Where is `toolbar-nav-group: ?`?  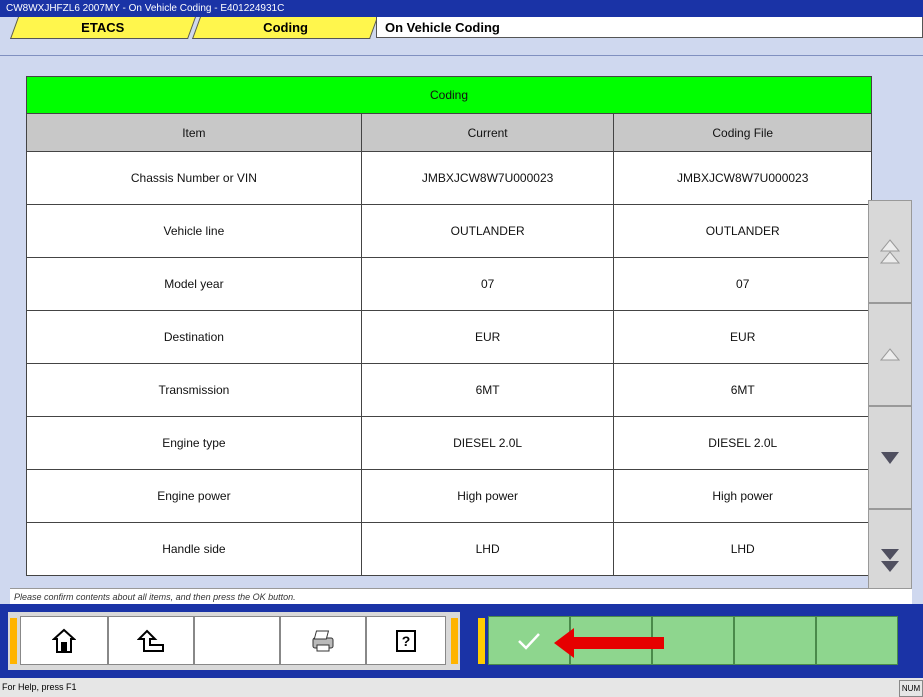 toolbar-nav-group: ? is located at coordinates (234, 641).